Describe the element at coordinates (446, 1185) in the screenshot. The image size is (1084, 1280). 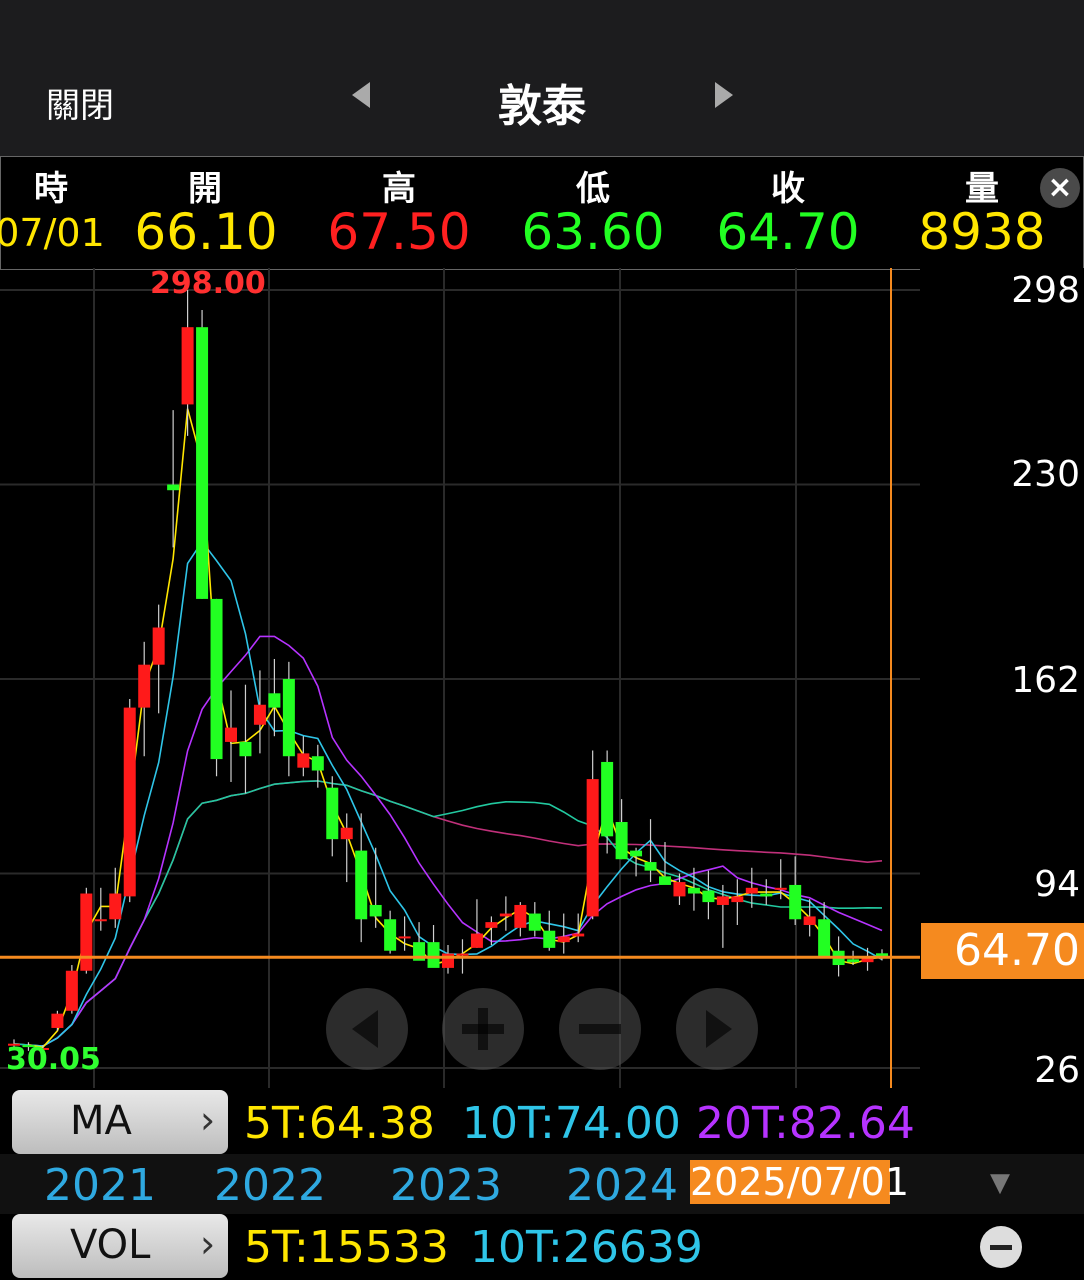
I see `x-tick-label: 2023` at that location.